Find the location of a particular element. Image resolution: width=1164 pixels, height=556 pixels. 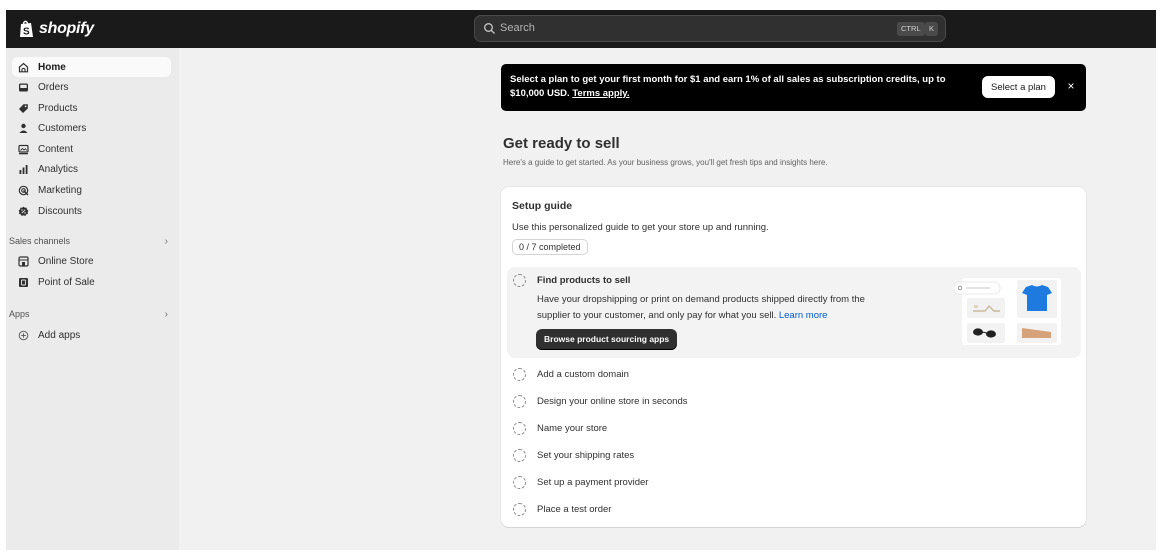

sidebar-item-orders: Orders is located at coordinates (91, 87).